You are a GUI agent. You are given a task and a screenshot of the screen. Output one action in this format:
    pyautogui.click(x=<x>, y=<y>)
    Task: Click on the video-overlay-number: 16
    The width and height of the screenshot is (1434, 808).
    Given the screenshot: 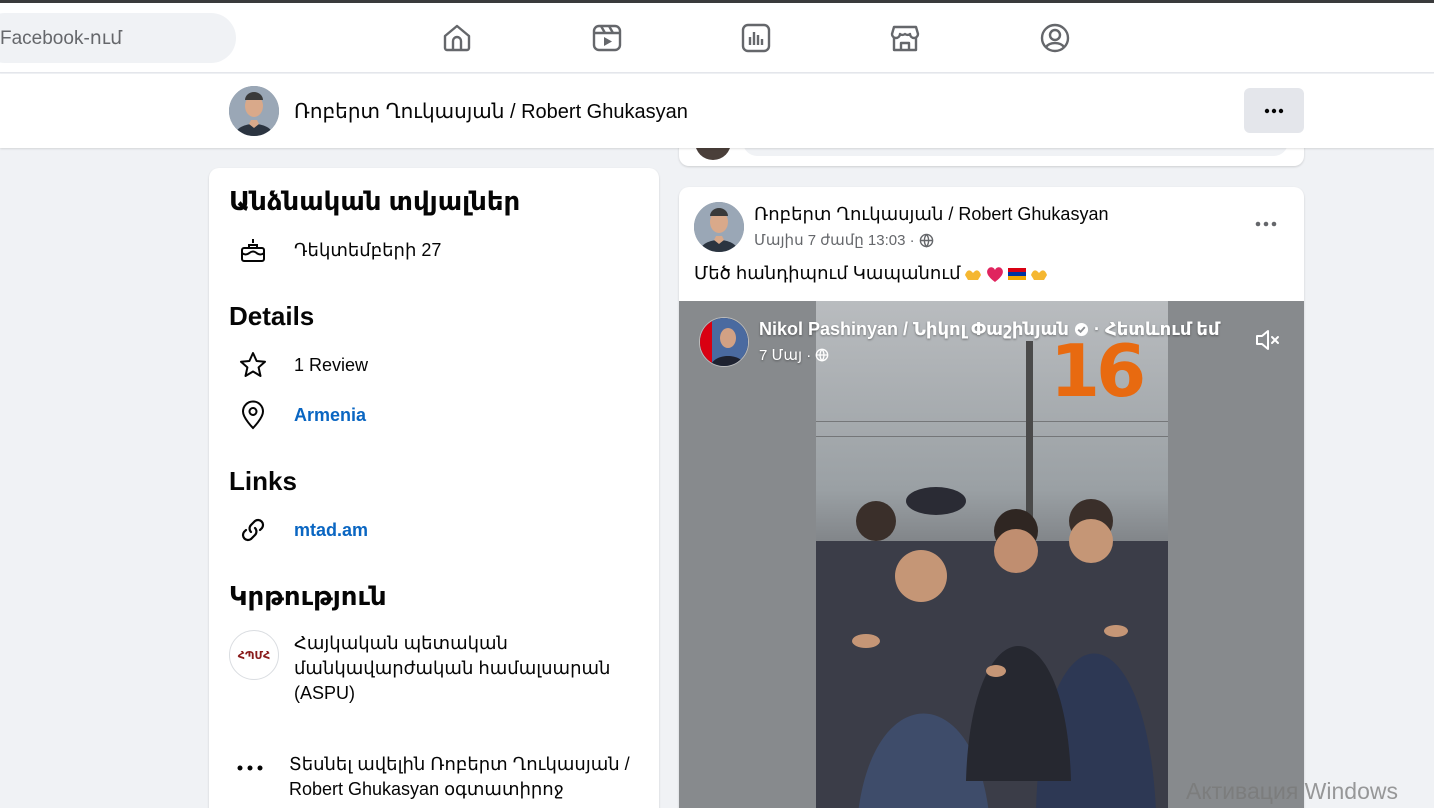 What is the action you would take?
    pyautogui.click(x=1098, y=371)
    